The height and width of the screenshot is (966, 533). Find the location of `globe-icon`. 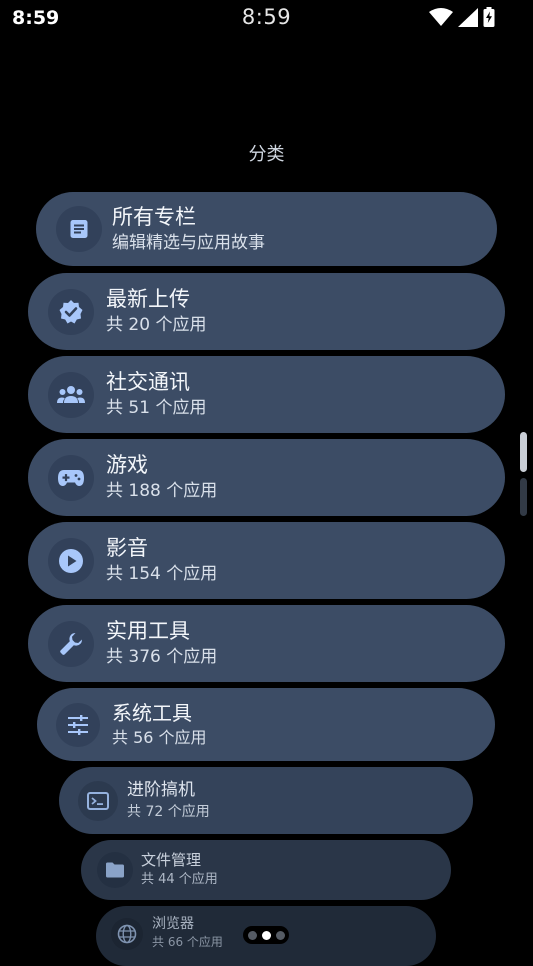

globe-icon is located at coordinates (127, 934).